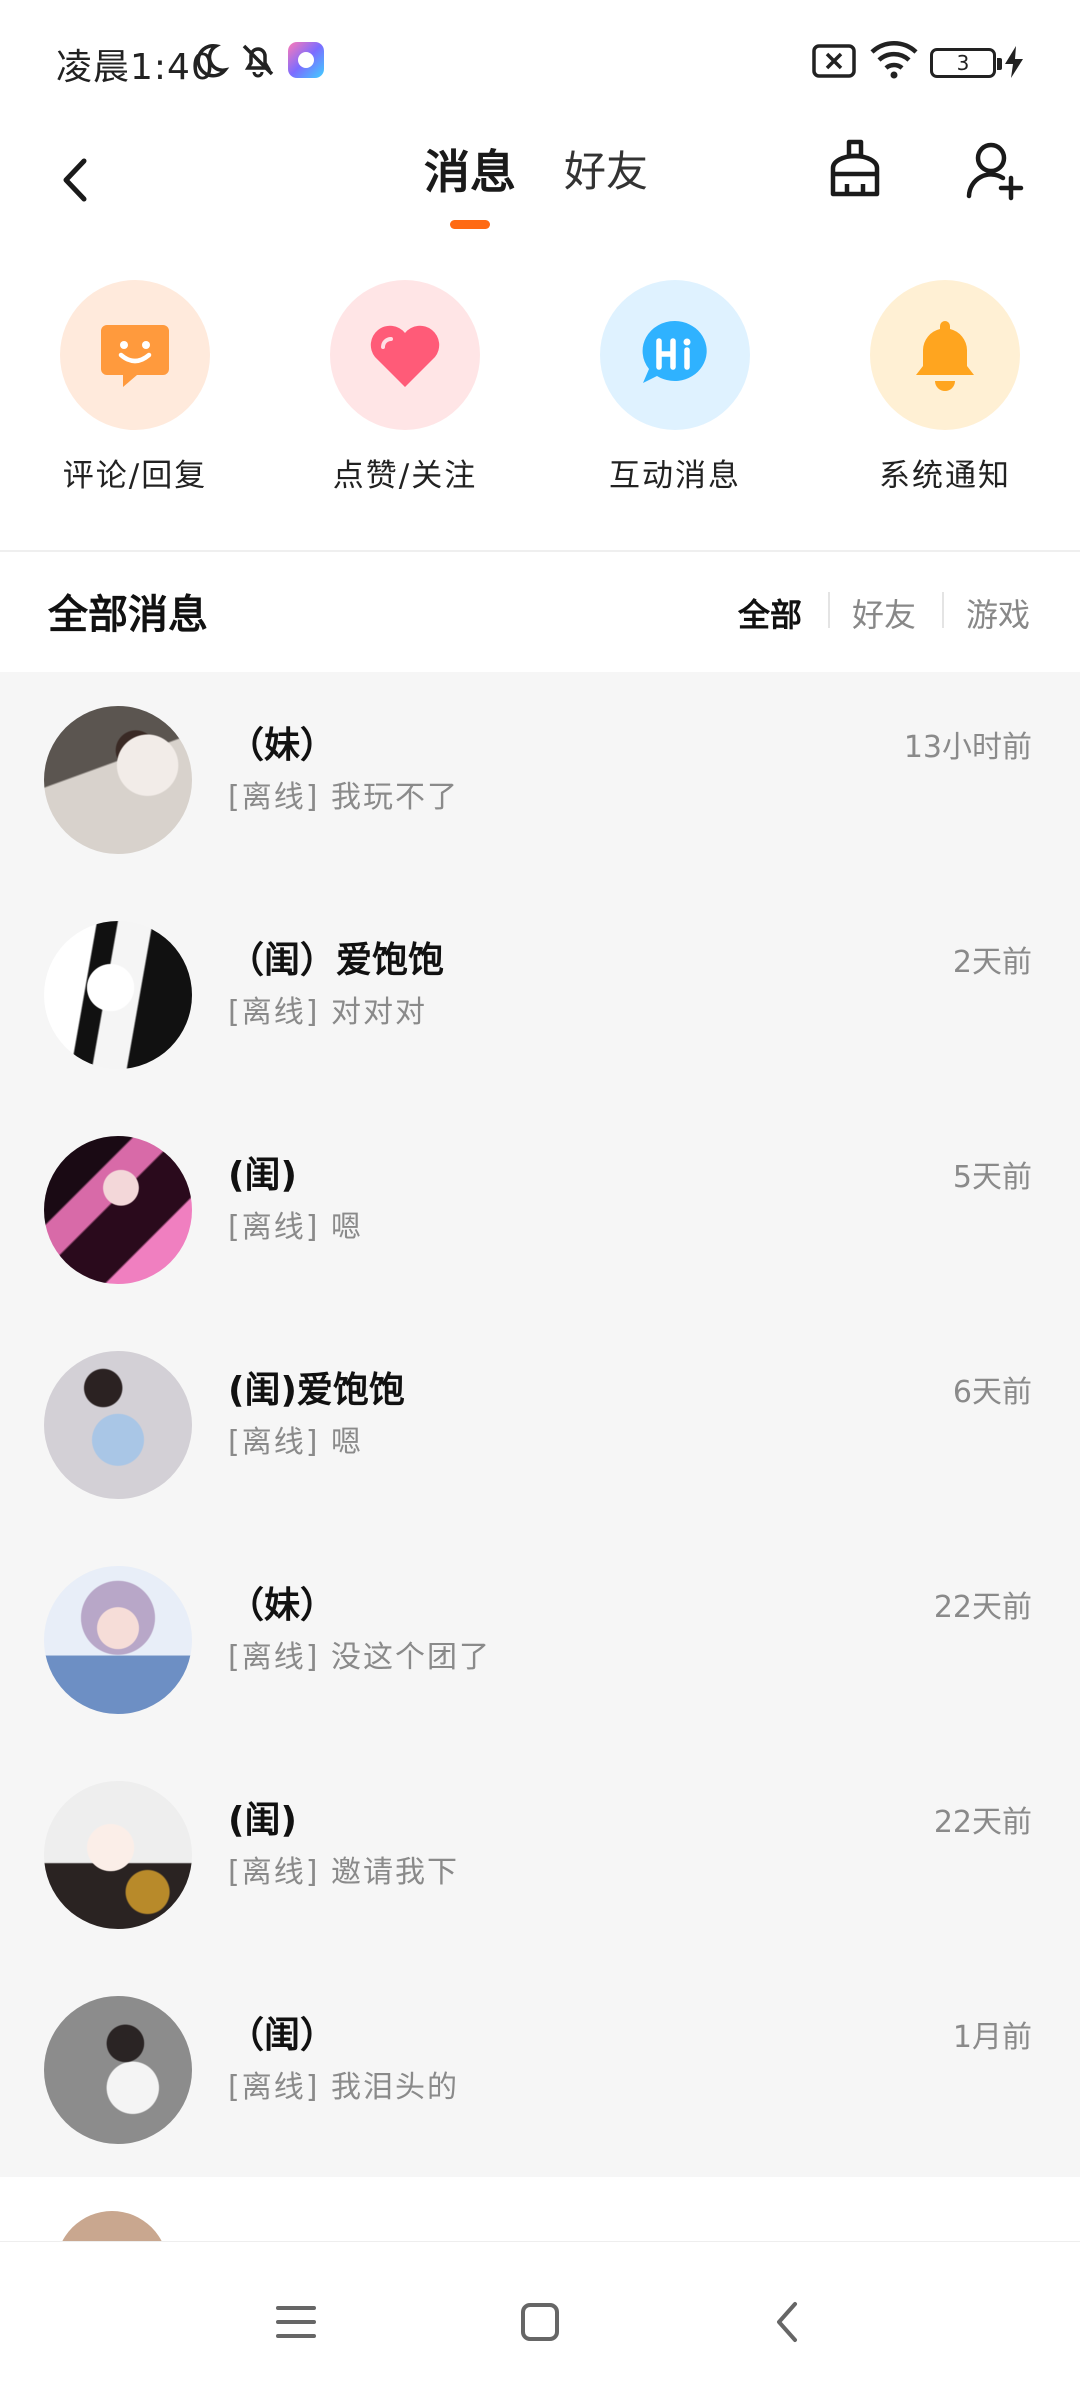 The height and width of the screenshot is (2400, 1080). I want to click on broom-icon, so click(855, 168).